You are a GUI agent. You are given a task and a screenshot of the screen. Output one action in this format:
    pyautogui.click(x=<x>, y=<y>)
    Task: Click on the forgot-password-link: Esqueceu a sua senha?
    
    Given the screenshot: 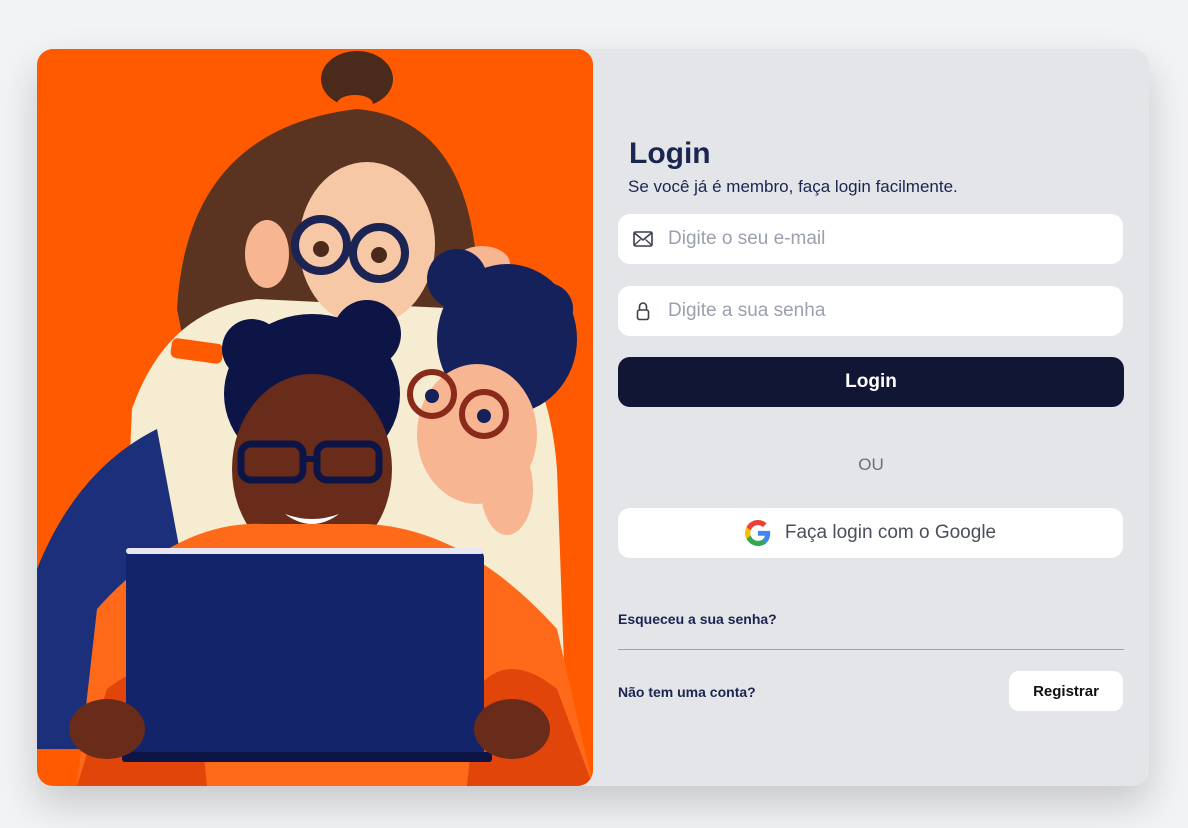 What is the action you would take?
    pyautogui.click(x=697, y=619)
    